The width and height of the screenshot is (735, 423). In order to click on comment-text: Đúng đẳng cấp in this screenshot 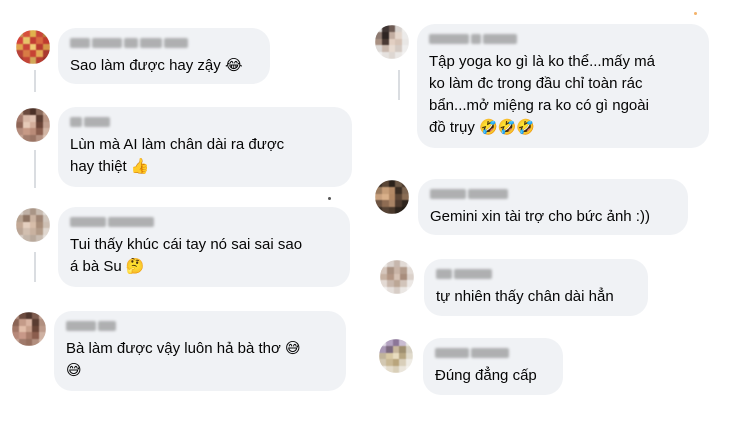, I will do `click(486, 375)`.